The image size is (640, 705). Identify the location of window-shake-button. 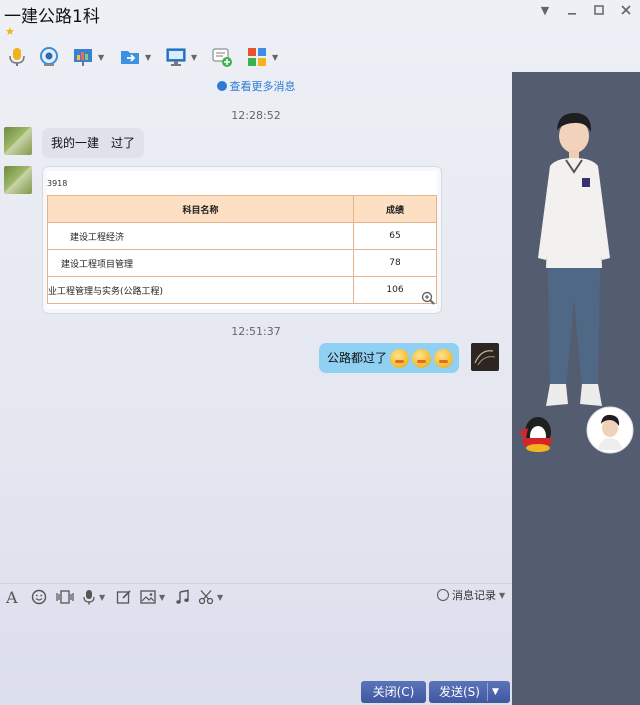
(65, 597).